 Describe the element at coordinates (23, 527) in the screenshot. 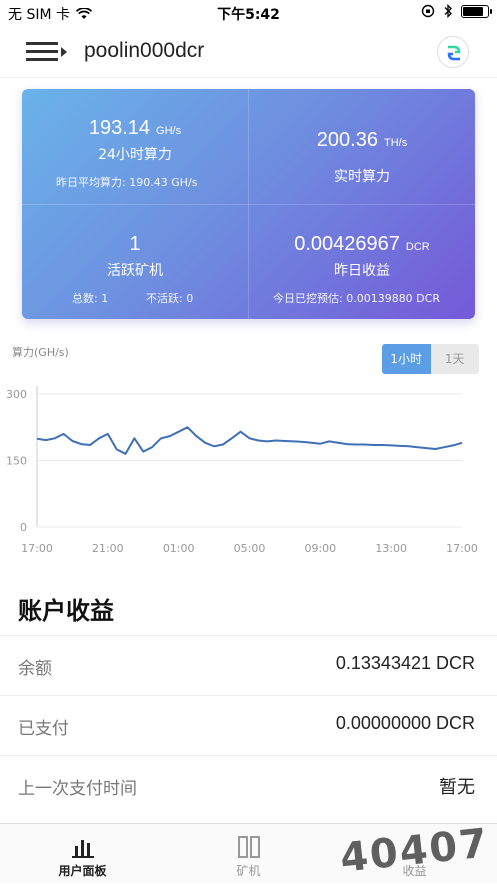

I see `y-tick-label: 0` at that location.